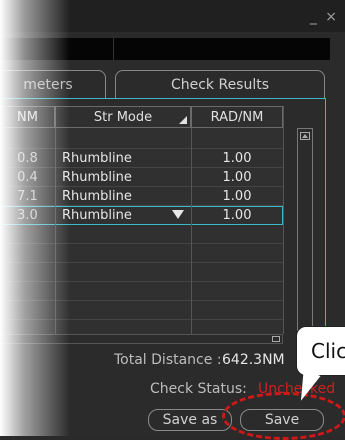 The image size is (345, 440). I want to click on click-callout-text: Click, so click(328, 351).